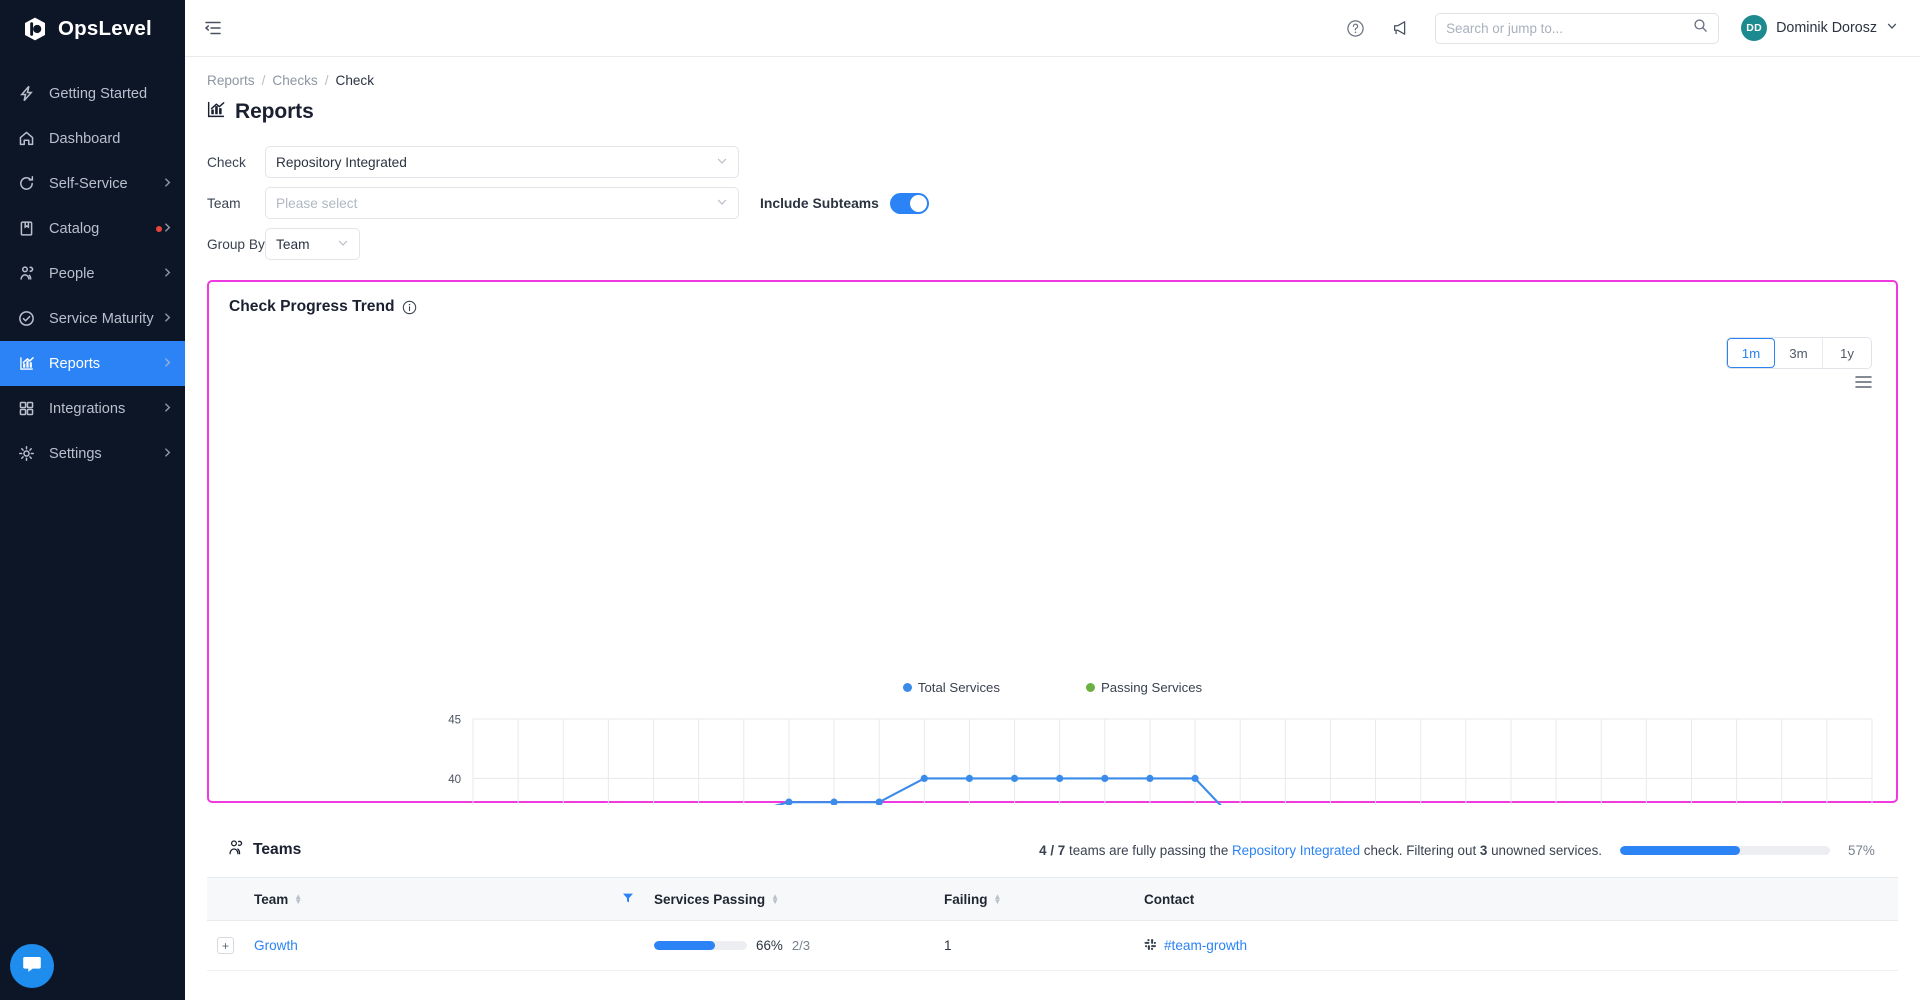  Describe the element at coordinates (341, 162) in the screenshot. I see `check-select-value: Repository Integrated` at that location.